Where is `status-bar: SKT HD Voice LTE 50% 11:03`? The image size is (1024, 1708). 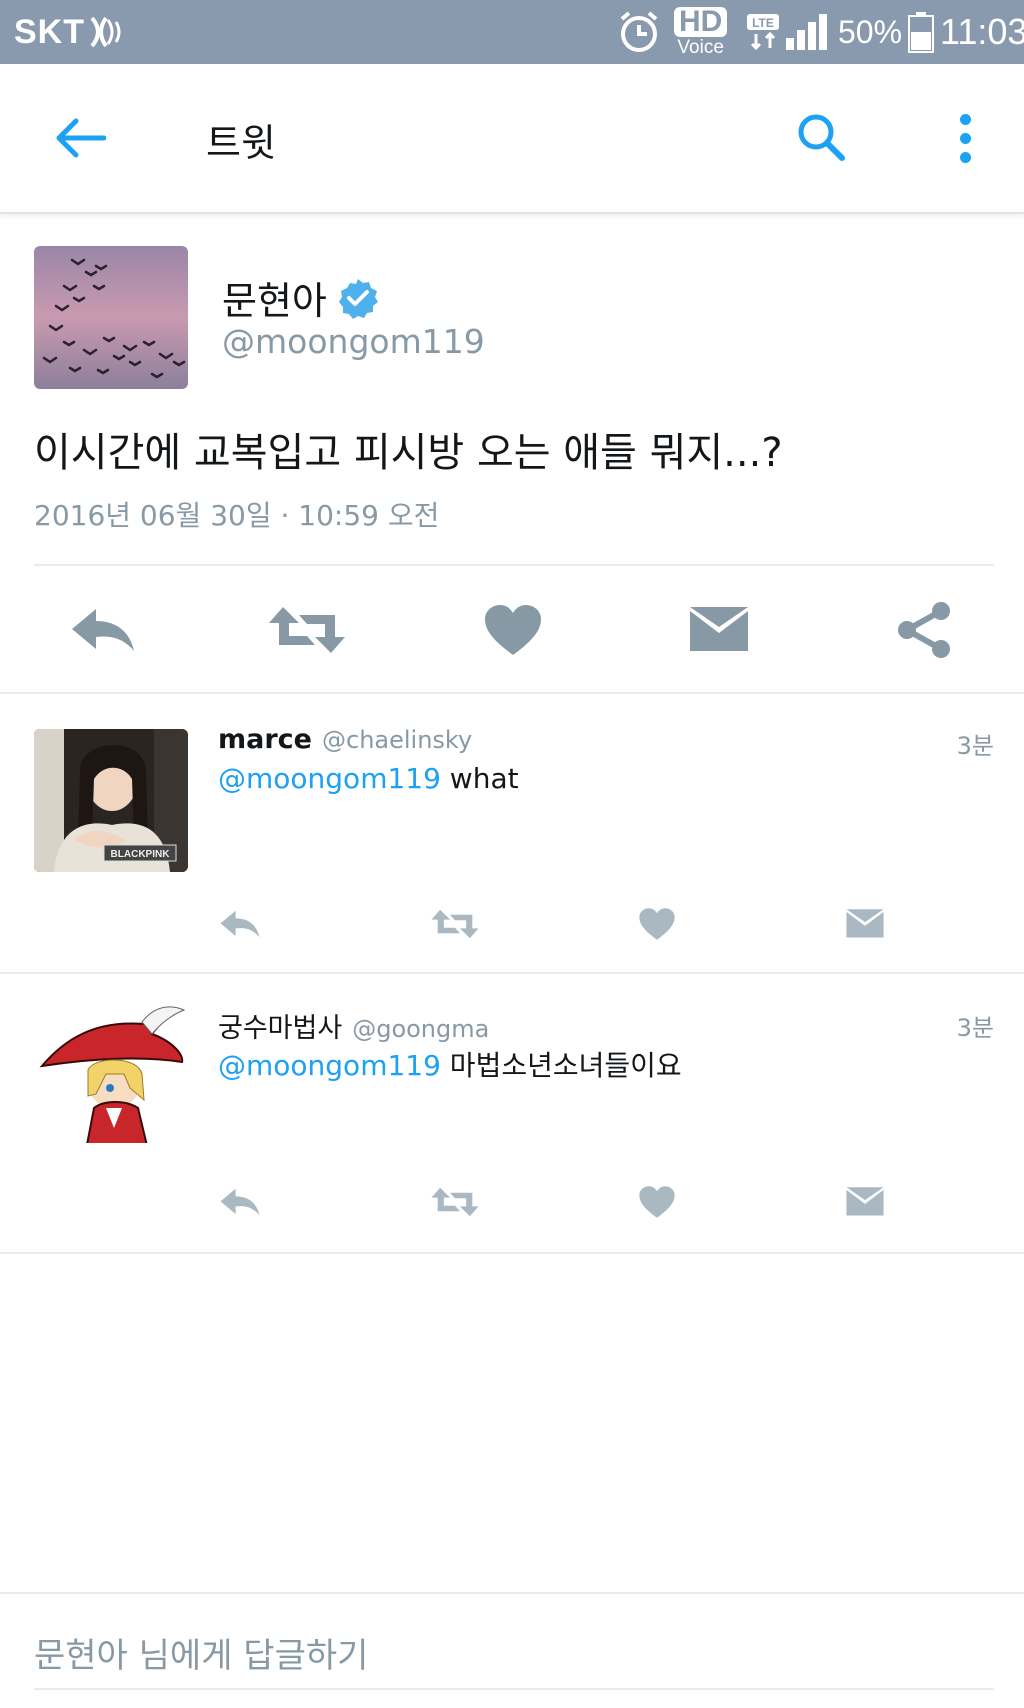
status-bar: SKT HD Voice LTE 50% 11:03 is located at coordinates (512, 32).